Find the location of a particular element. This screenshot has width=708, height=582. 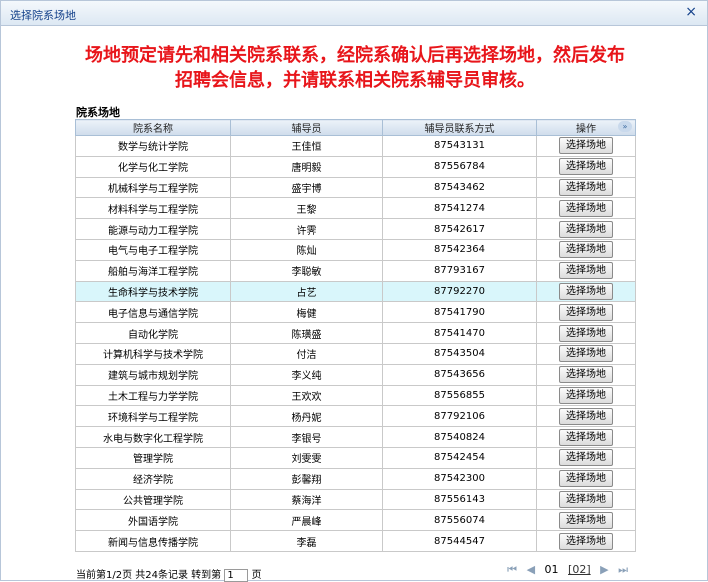

header-operation-label: 操作 is located at coordinates (586, 129).